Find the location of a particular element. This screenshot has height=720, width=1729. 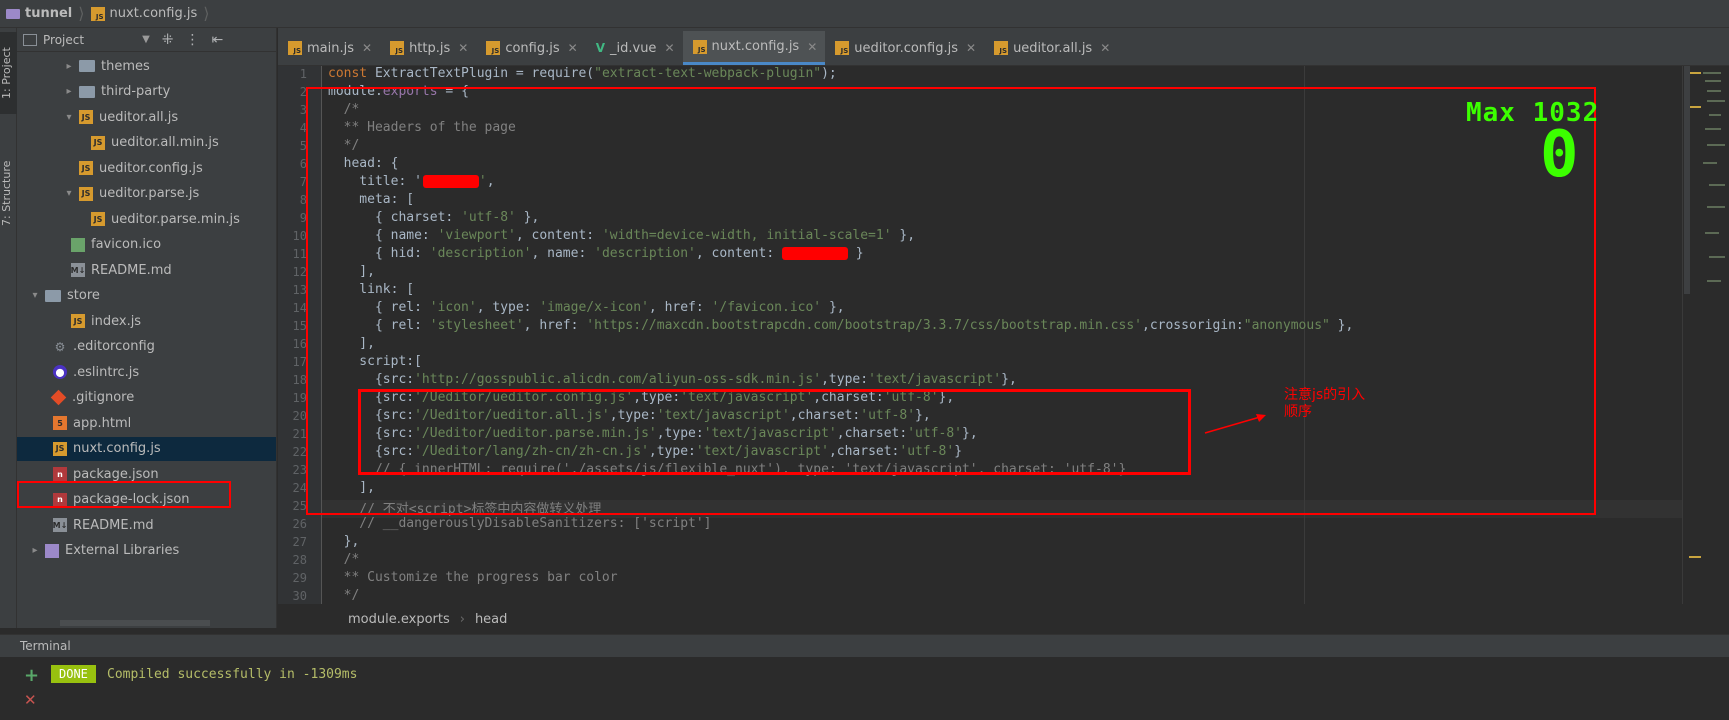

editor-scrollbar is located at coordinates (1687, 180).